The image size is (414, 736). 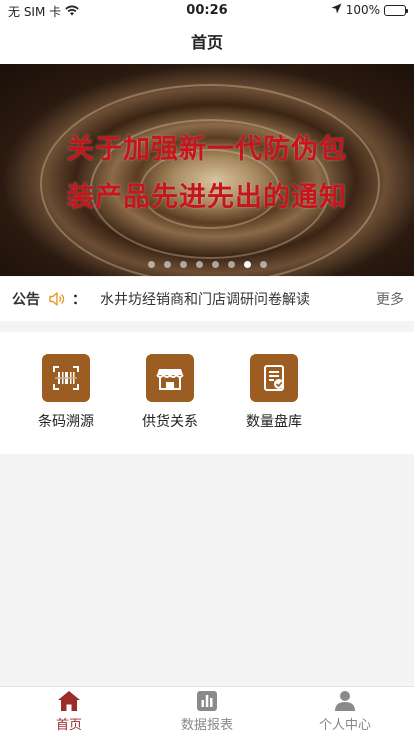 What do you see at coordinates (207, 197) in the screenshot?
I see `banner-headline-line2: 装产品先进先出的通知` at bounding box center [207, 197].